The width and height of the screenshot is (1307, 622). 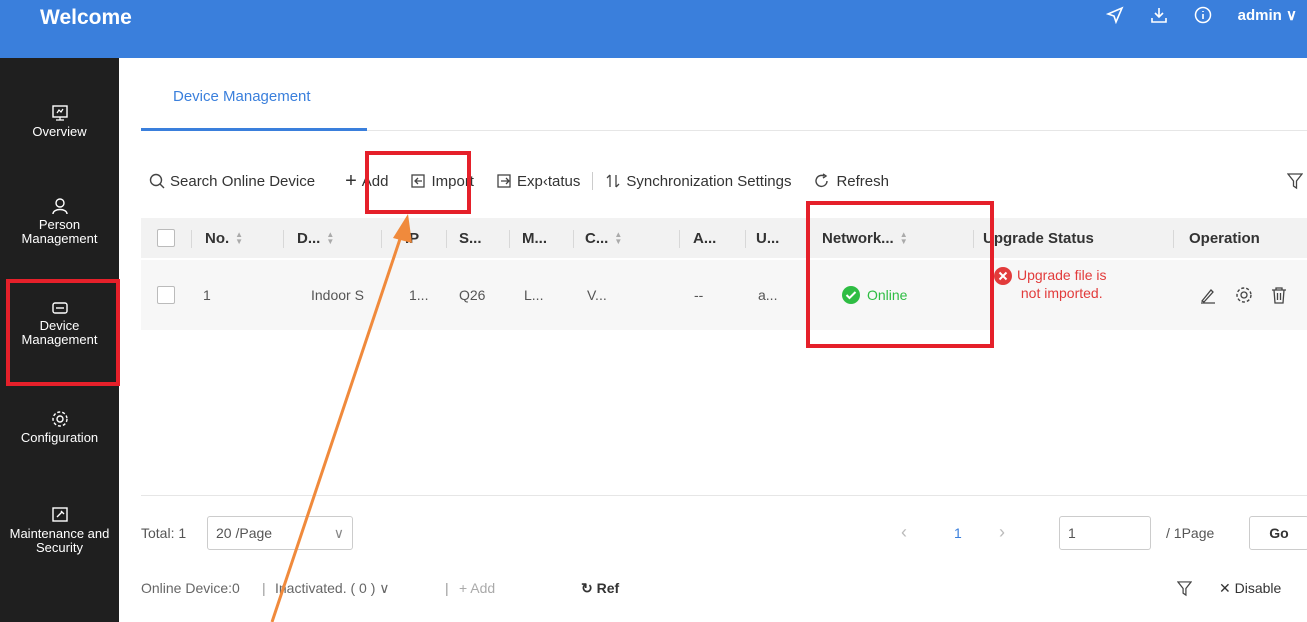 What do you see at coordinates (60, 515) in the screenshot?
I see `maintenance-icon` at bounding box center [60, 515].